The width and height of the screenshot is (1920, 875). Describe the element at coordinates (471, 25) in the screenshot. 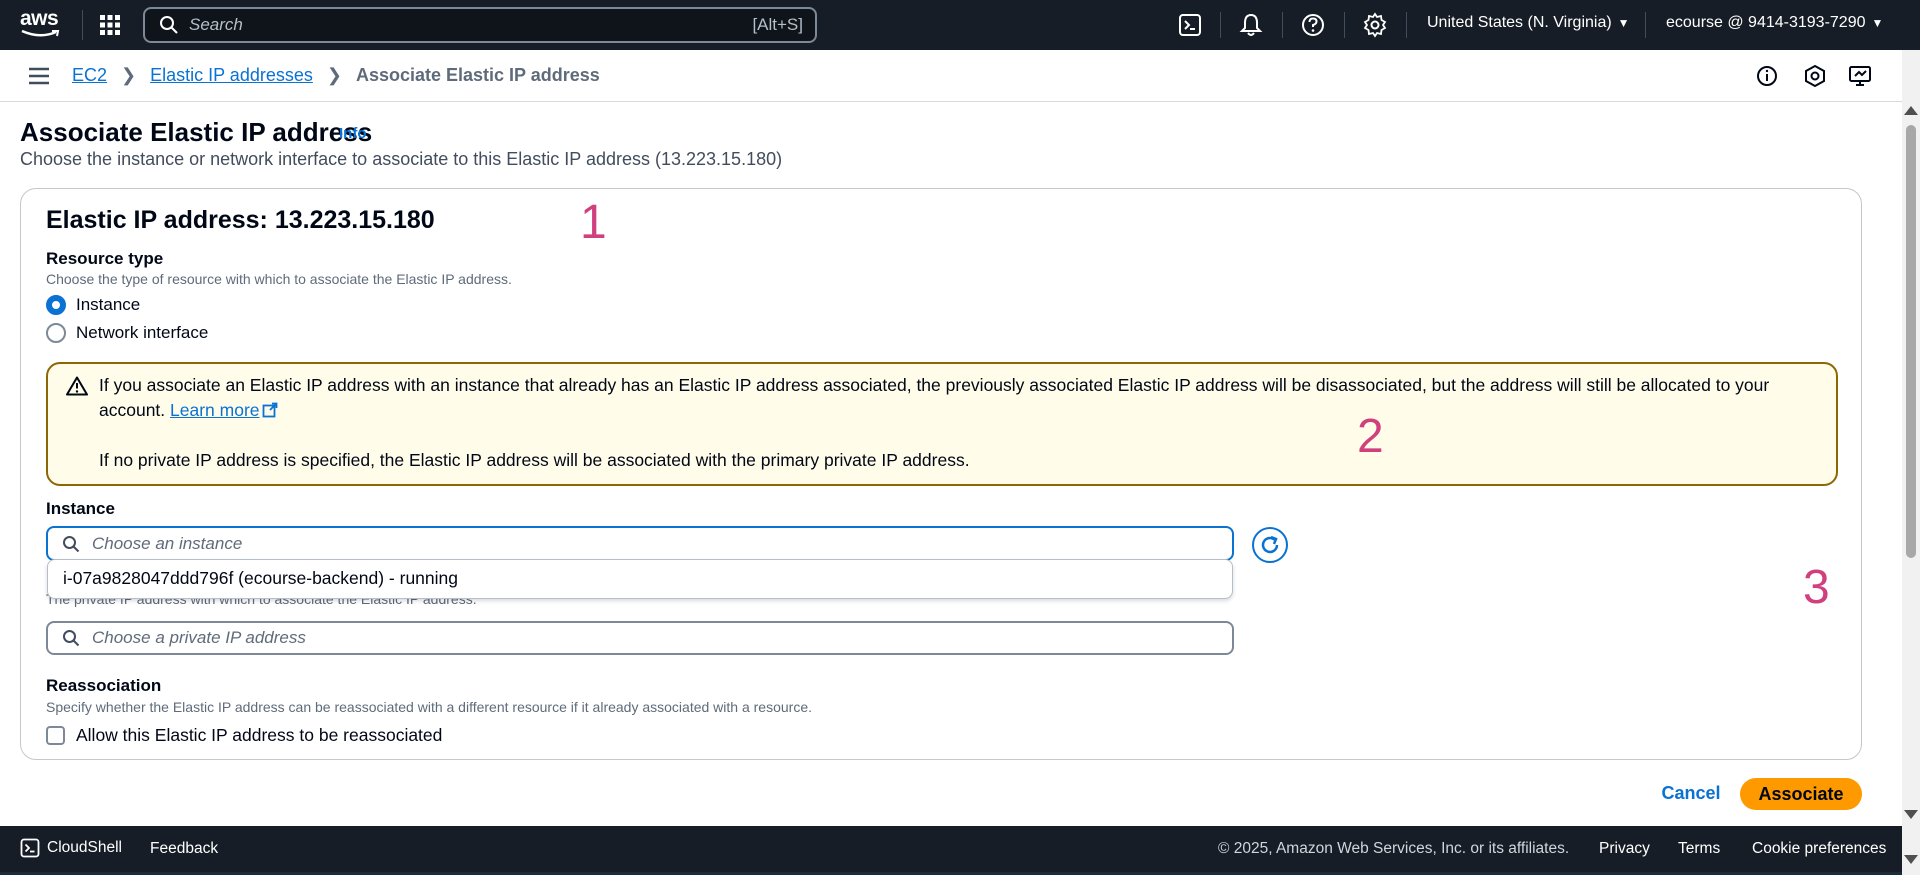

I see `search-input` at that location.